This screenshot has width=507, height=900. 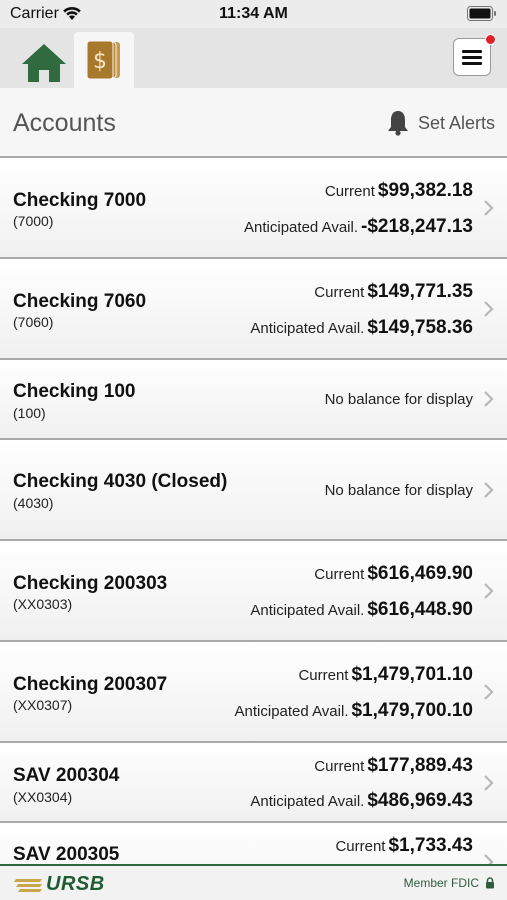 I want to click on account-number: (7000), so click(x=33, y=221).